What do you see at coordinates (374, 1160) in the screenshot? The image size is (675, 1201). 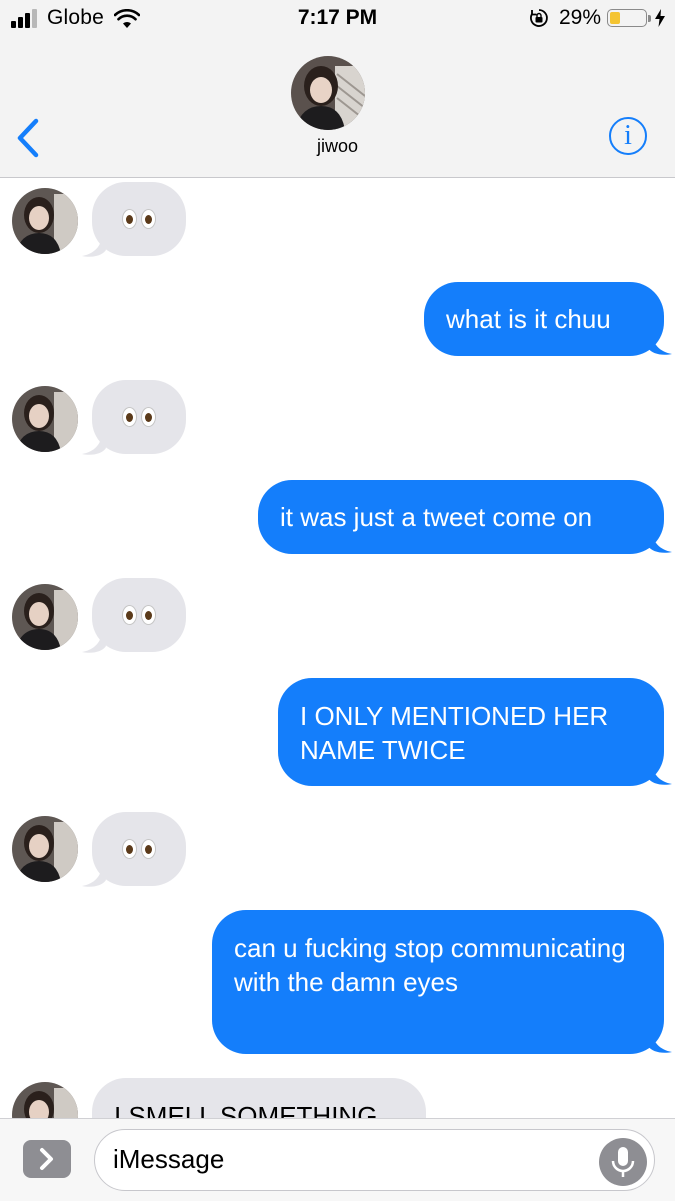 I see `imessage-input: iMessage` at bounding box center [374, 1160].